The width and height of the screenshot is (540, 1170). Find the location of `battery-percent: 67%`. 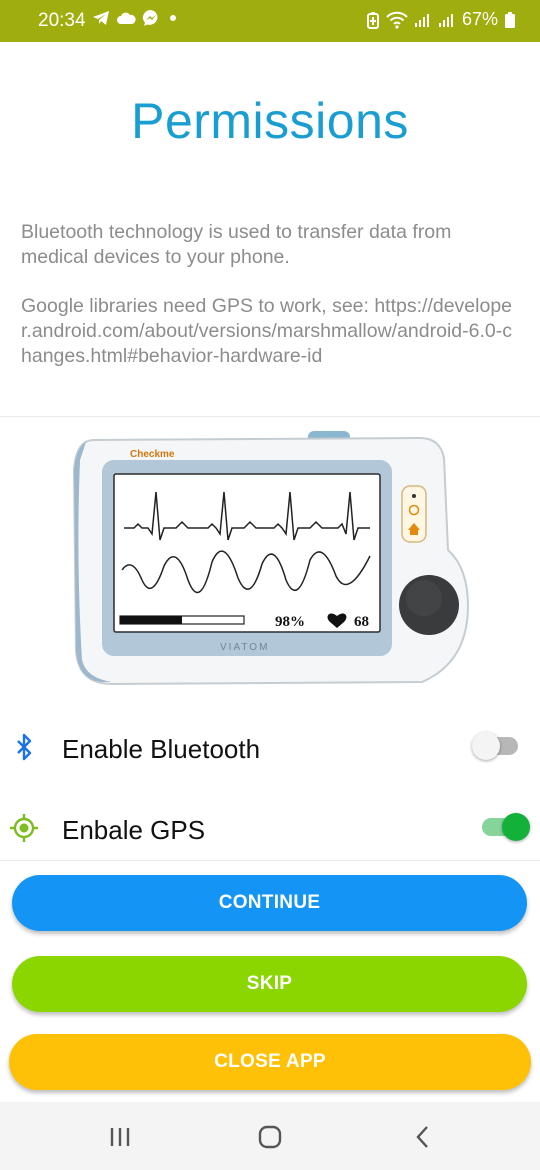

battery-percent: 67% is located at coordinates (479, 19).